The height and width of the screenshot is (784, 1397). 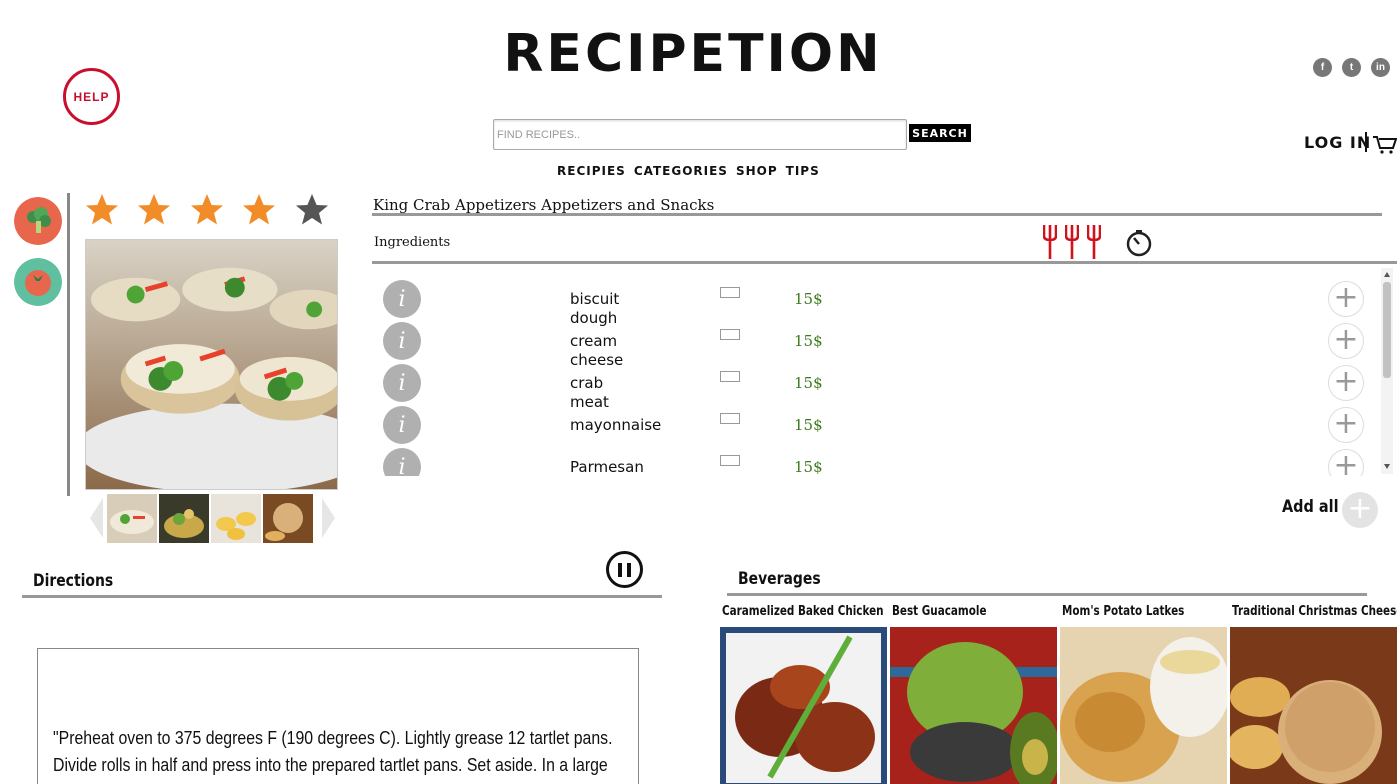 I want to click on recipe-card: Caramelized Baked Chicken, so click(x=803, y=694).